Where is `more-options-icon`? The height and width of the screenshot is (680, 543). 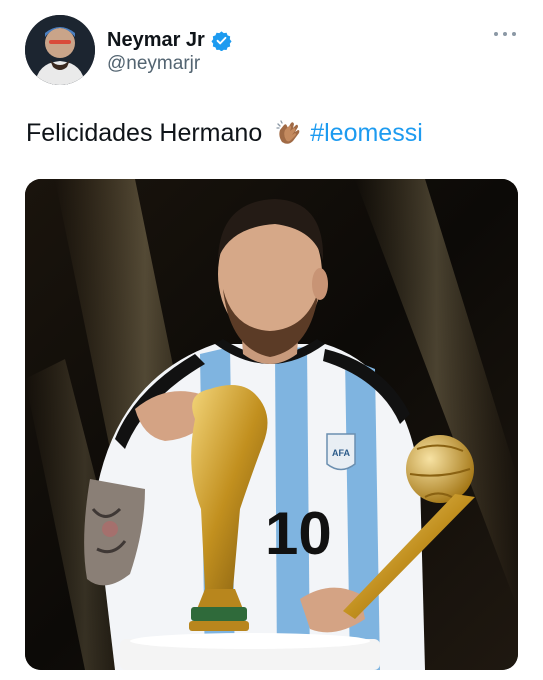
more-options-icon is located at coordinates (505, 34).